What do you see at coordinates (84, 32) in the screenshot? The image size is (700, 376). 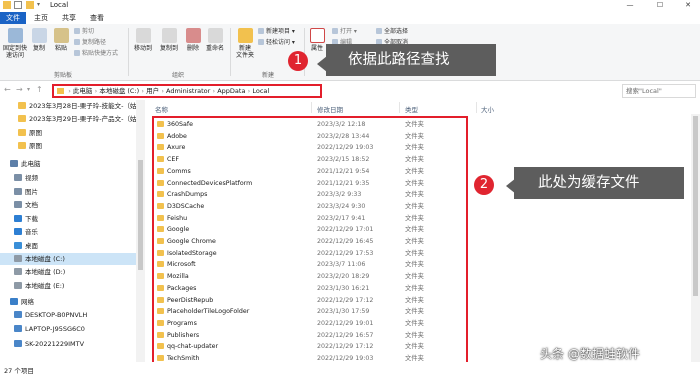 I see `cut-button: 剪切` at bounding box center [84, 32].